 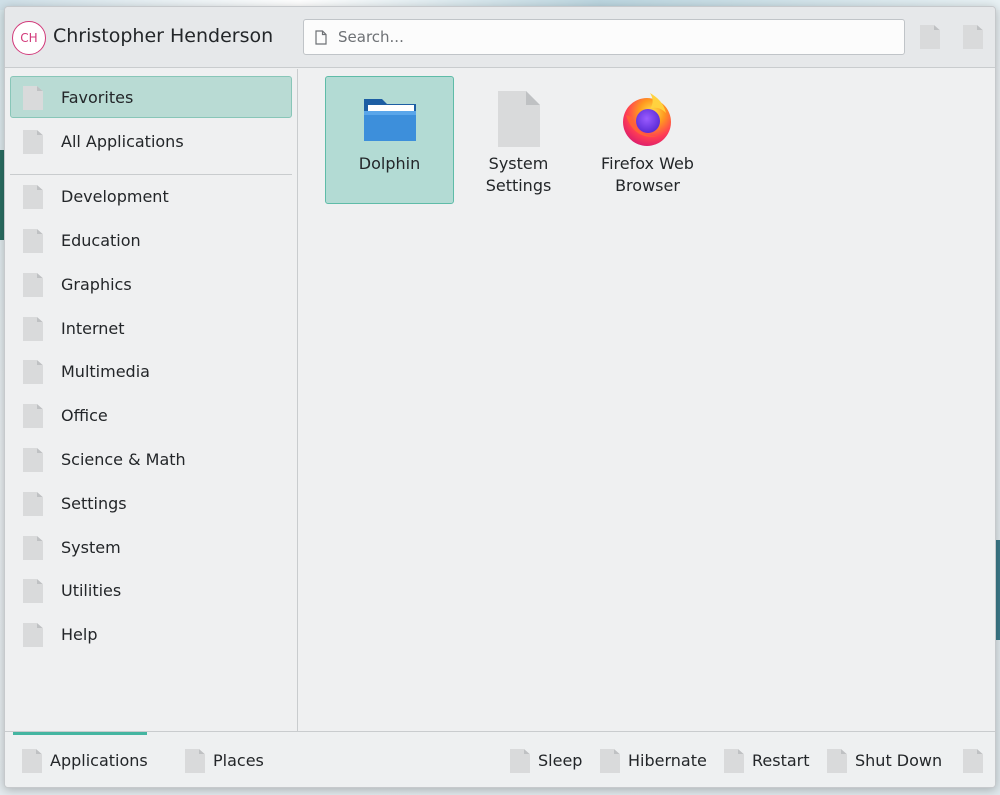 What do you see at coordinates (91, 590) in the screenshot?
I see `sidebar-item-label: Utilities` at bounding box center [91, 590].